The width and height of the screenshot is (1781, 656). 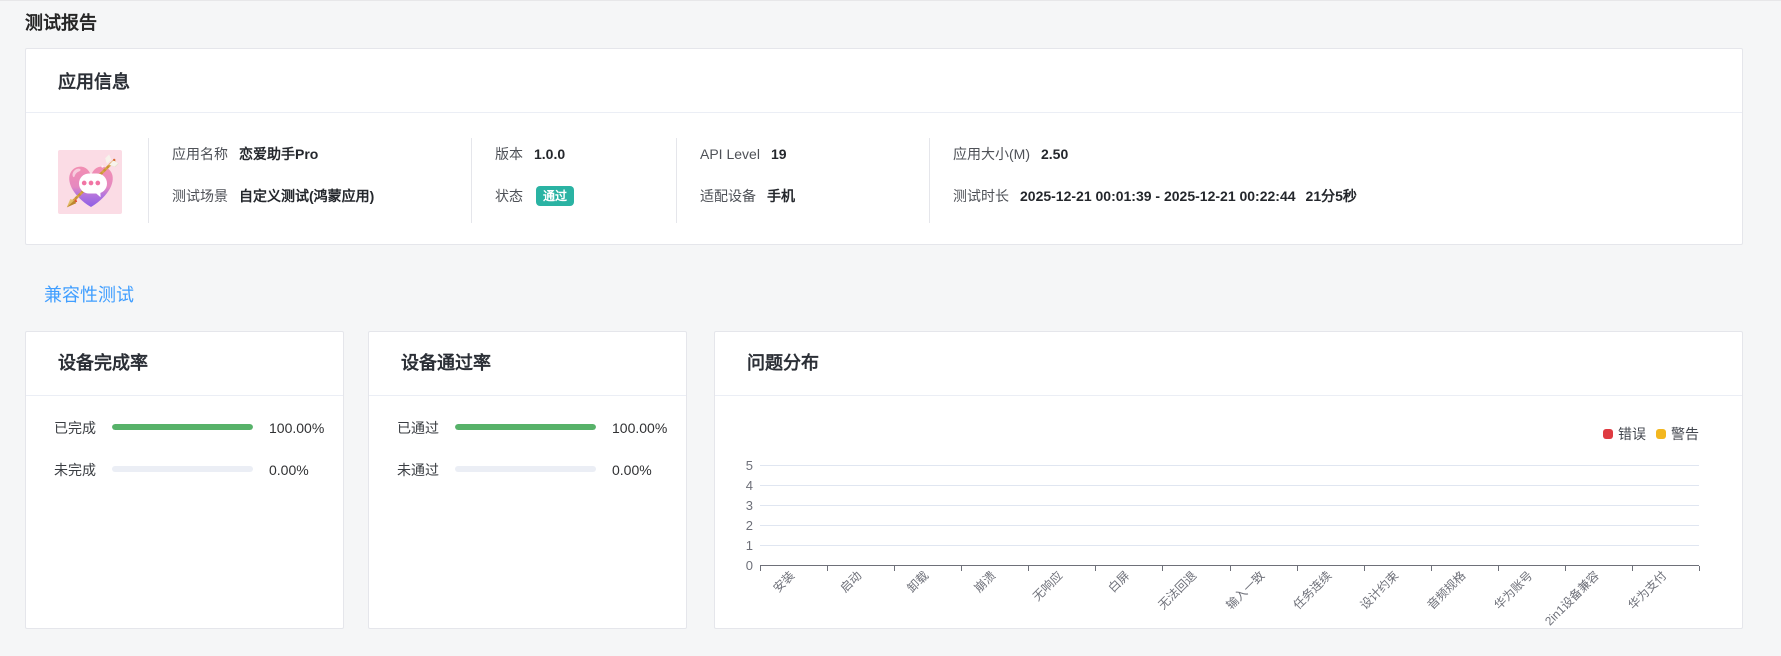 I want to click on device-pass-card-title: 设备通过率, so click(x=446, y=362).